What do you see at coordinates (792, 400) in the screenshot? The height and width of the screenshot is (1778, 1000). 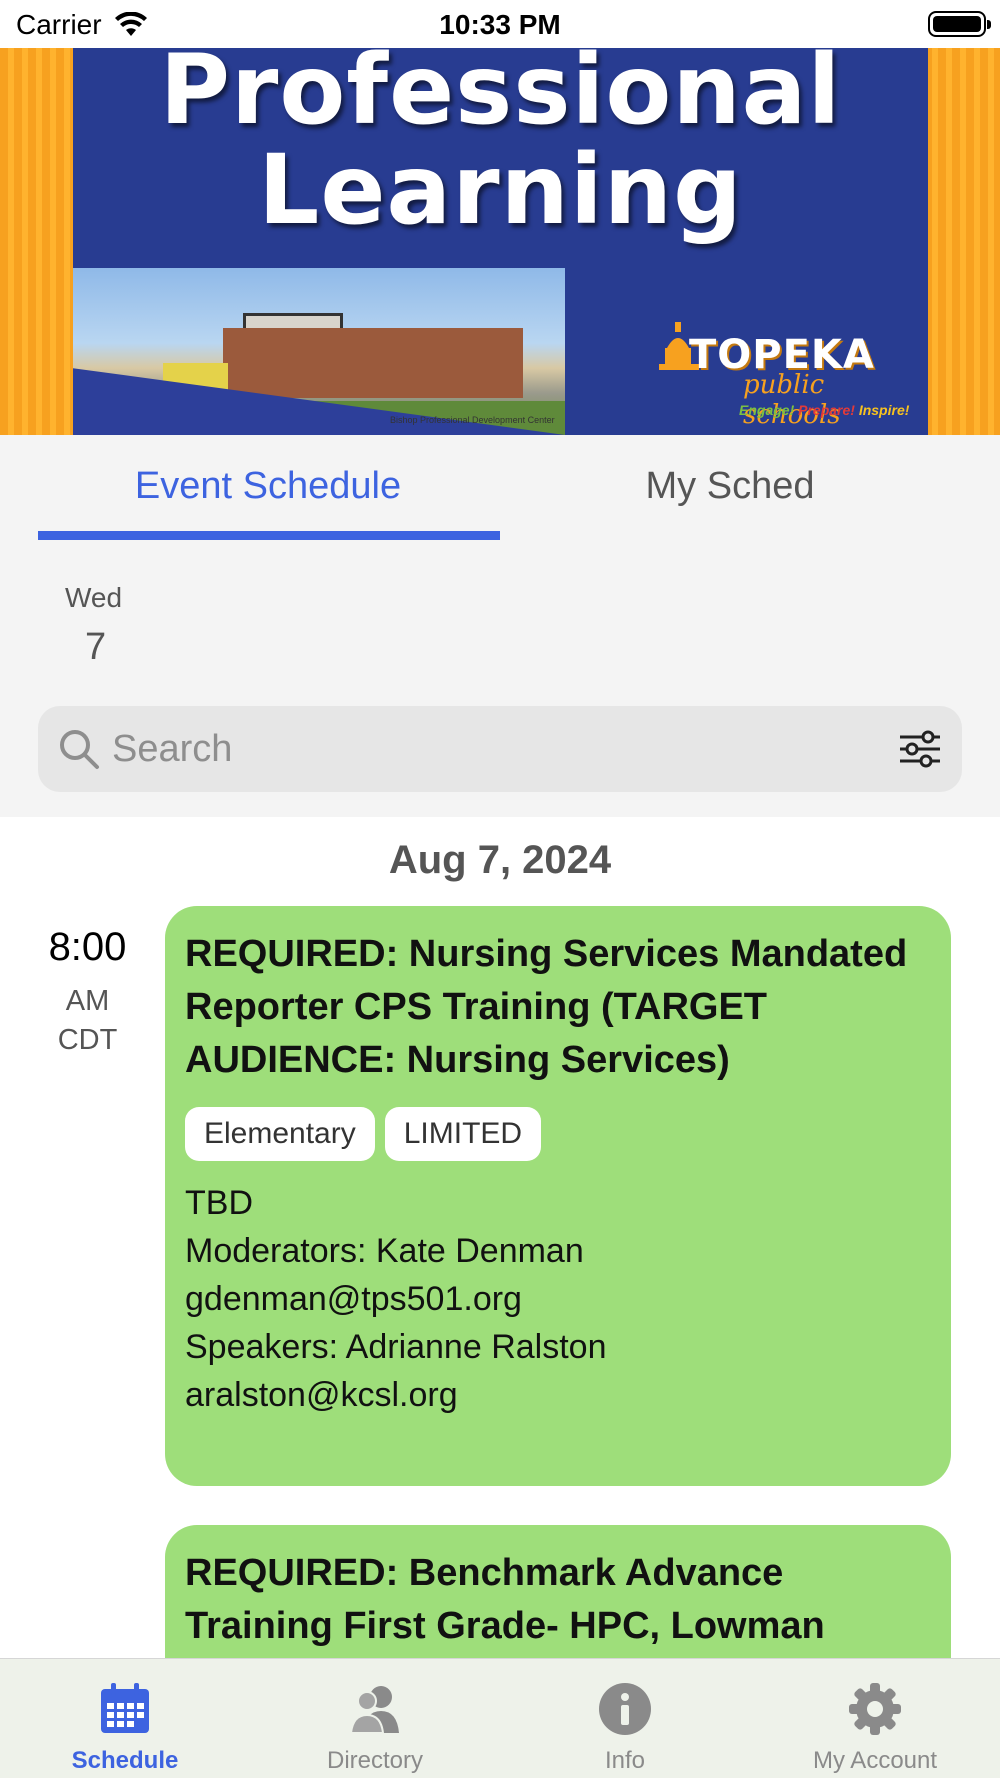 I see `logo-subtitle: public schools` at bounding box center [792, 400].